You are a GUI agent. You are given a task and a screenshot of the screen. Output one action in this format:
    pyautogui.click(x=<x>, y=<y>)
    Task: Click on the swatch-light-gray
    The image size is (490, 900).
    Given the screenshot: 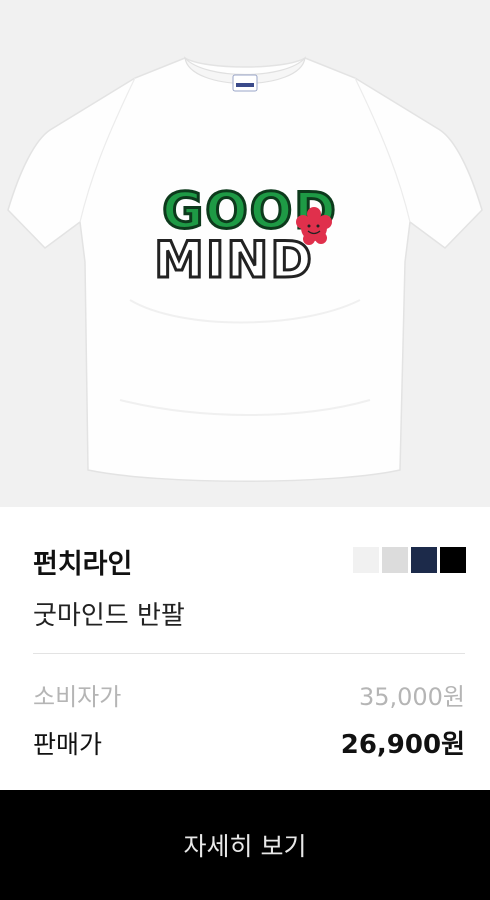 What is the action you would take?
    pyautogui.click(x=395, y=560)
    